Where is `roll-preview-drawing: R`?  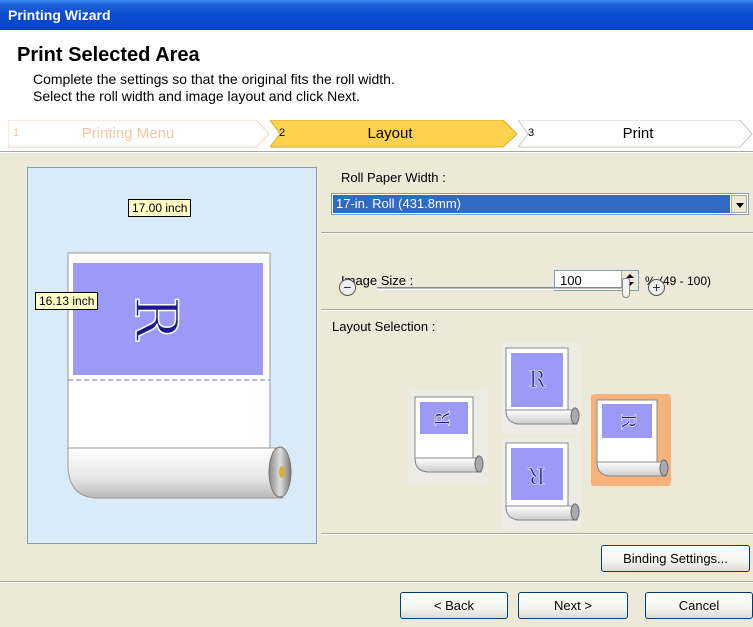
roll-preview-drawing: R is located at coordinates (179, 375).